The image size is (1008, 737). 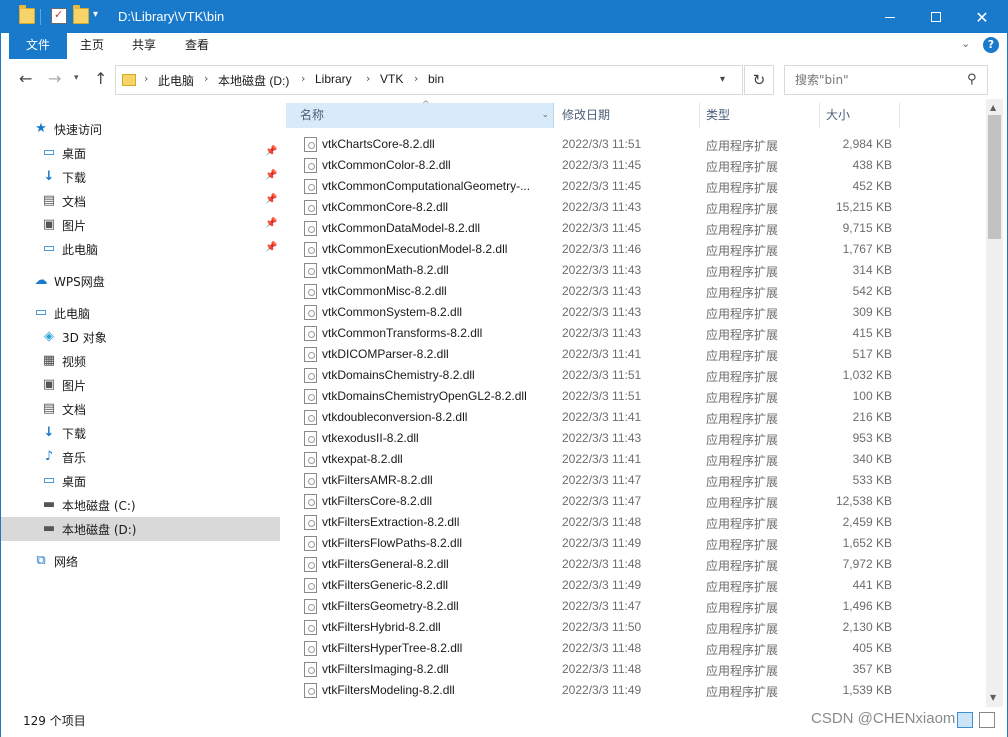 What do you see at coordinates (993, 697) in the screenshot?
I see `scroll-down-arrow-icon: ▼` at bounding box center [993, 697].